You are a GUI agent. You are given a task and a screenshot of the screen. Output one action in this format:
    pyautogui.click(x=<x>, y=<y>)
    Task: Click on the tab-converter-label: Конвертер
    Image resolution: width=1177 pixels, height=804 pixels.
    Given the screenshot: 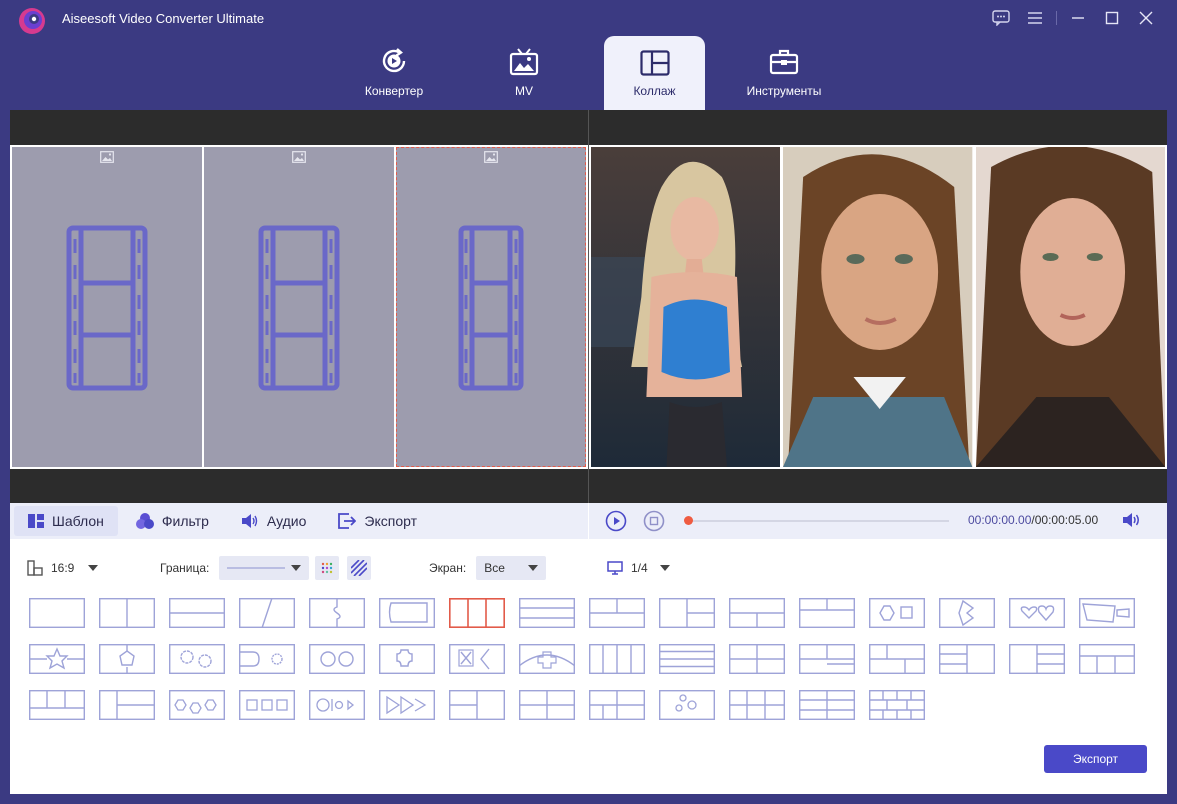 What is the action you would take?
    pyautogui.click(x=394, y=91)
    